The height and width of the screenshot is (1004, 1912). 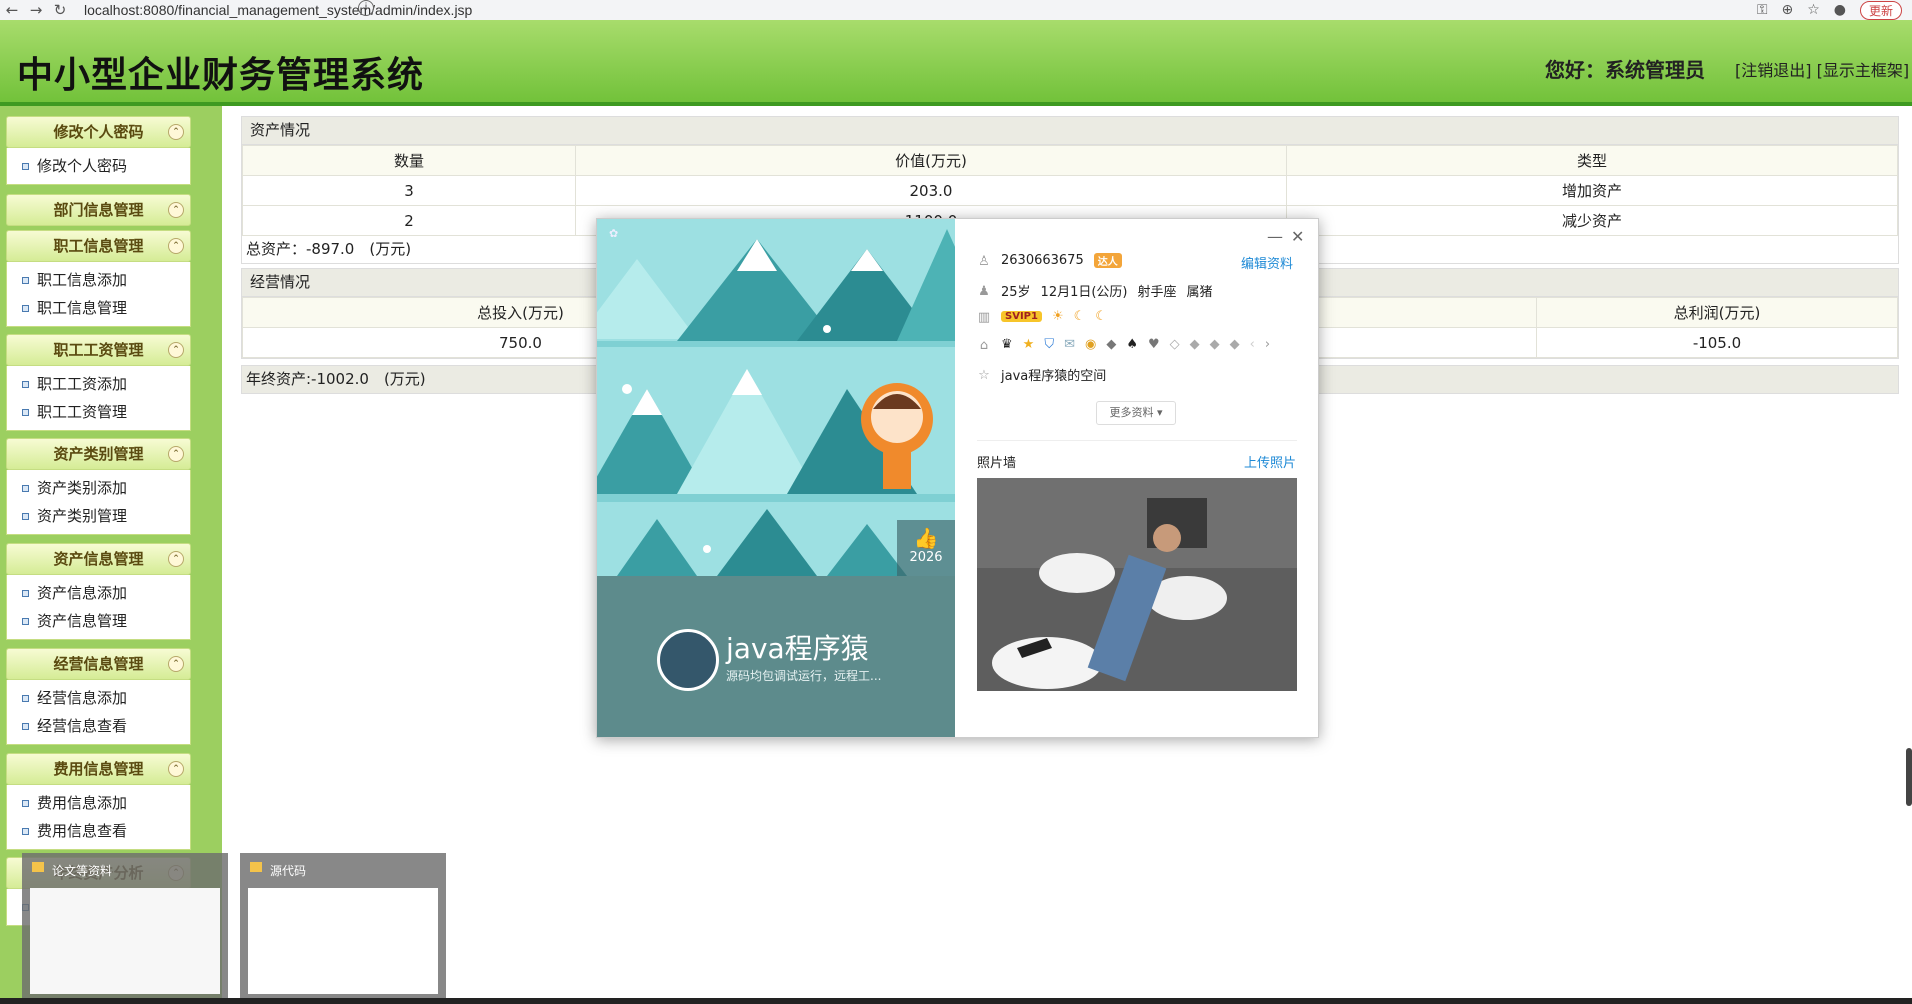 What do you see at coordinates (1267, 344) in the screenshot?
I see `chevron-right-icon: ›` at bounding box center [1267, 344].